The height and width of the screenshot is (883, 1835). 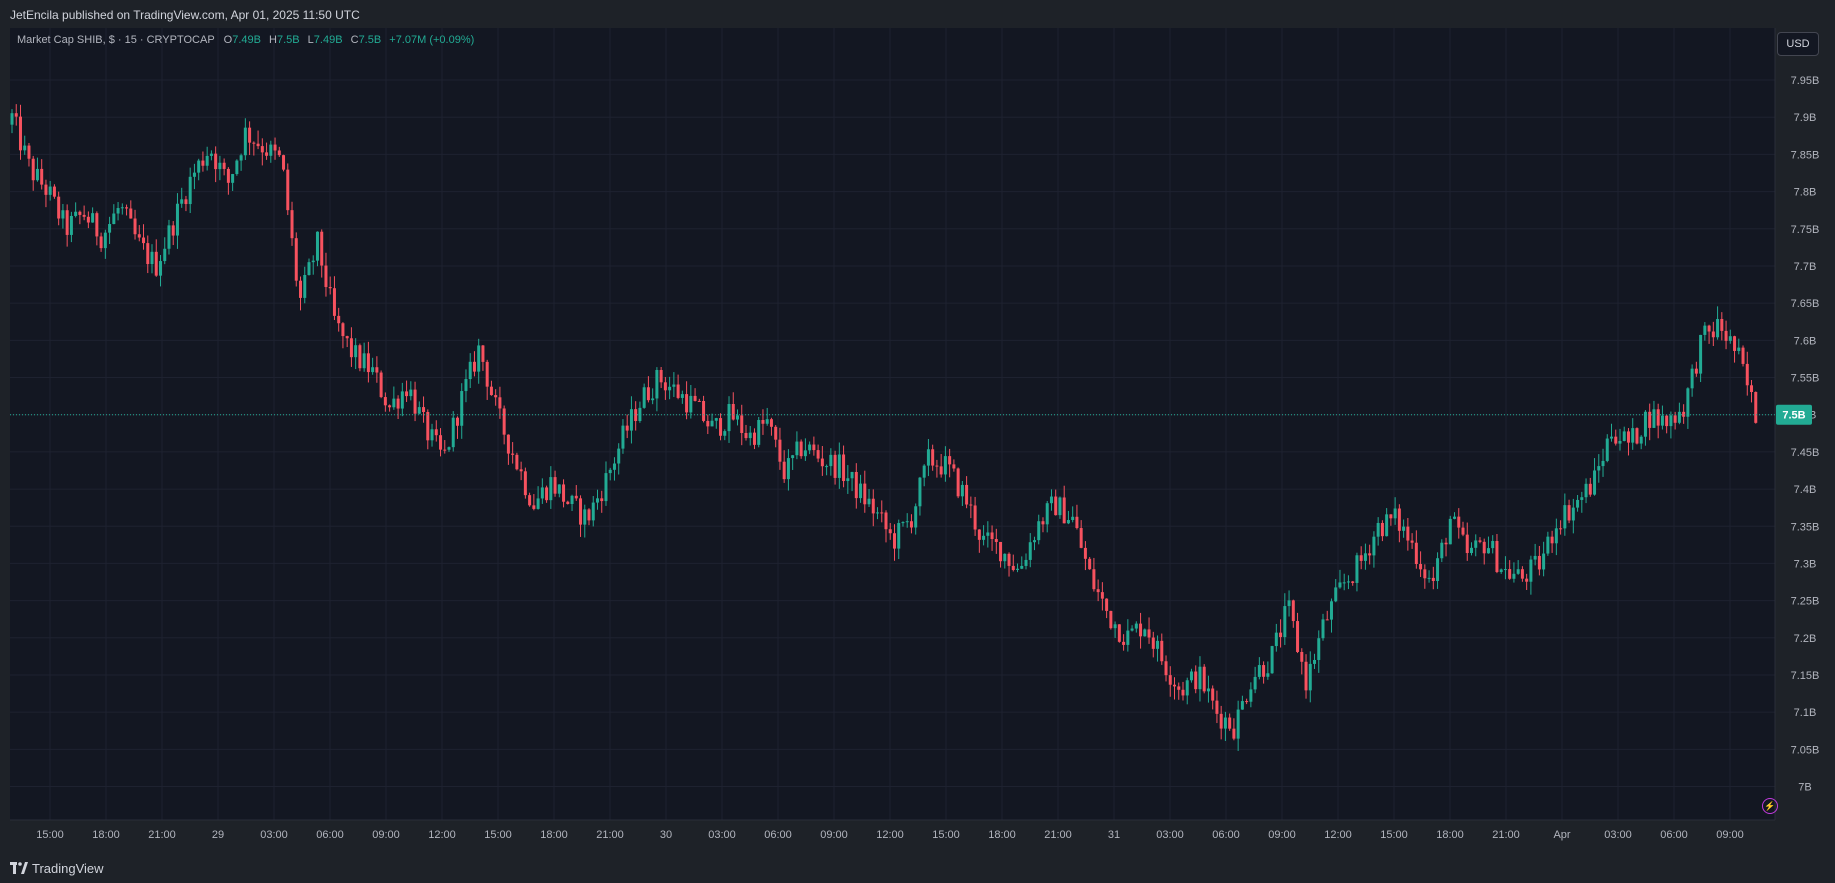 I want to click on currency-button: USD, so click(x=1798, y=44).